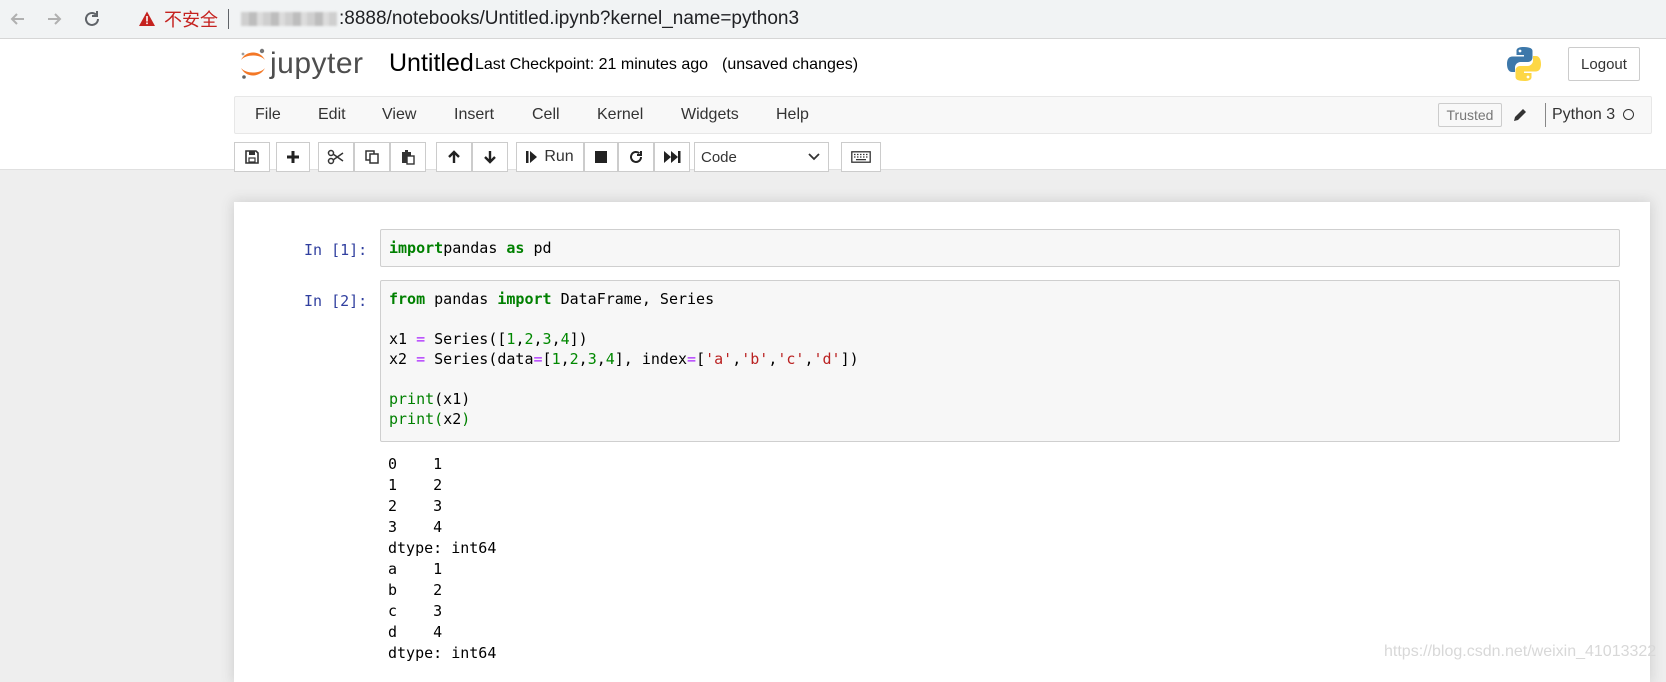 The image size is (1666, 682). What do you see at coordinates (592, 64) in the screenshot?
I see `checkpoint-status: Last Checkpoint: 21 minutes ago` at bounding box center [592, 64].